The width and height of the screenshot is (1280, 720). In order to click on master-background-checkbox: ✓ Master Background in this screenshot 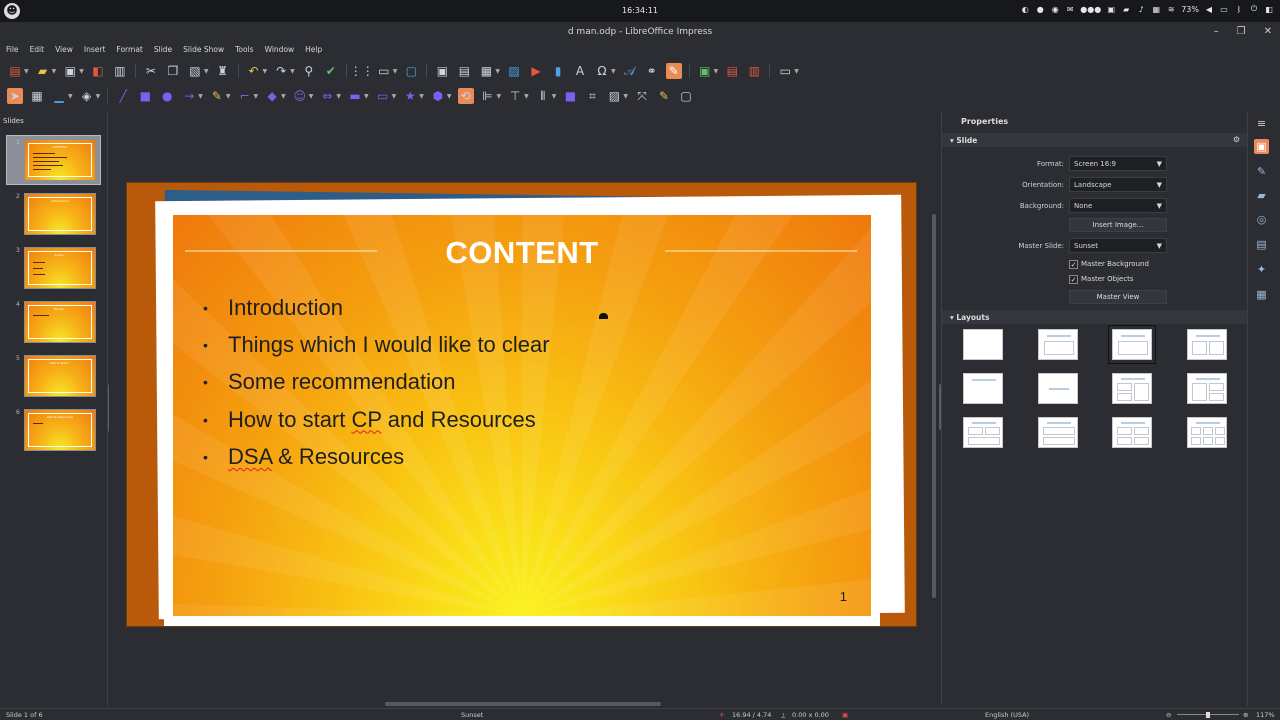, I will do `click(1109, 264)`.